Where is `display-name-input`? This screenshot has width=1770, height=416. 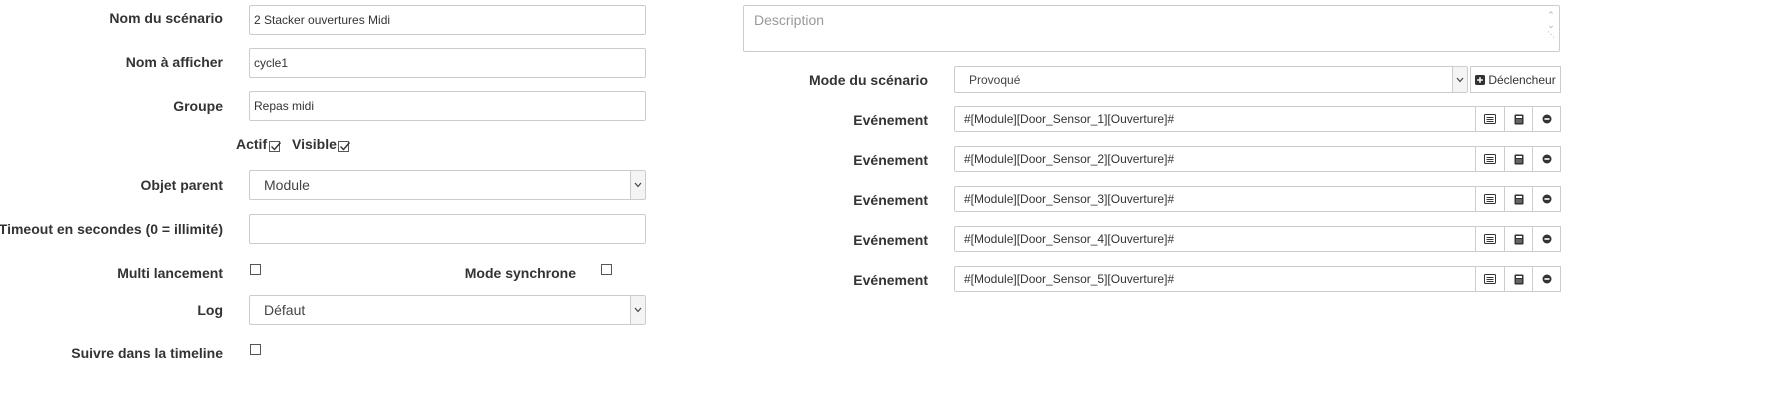
display-name-input is located at coordinates (447, 63).